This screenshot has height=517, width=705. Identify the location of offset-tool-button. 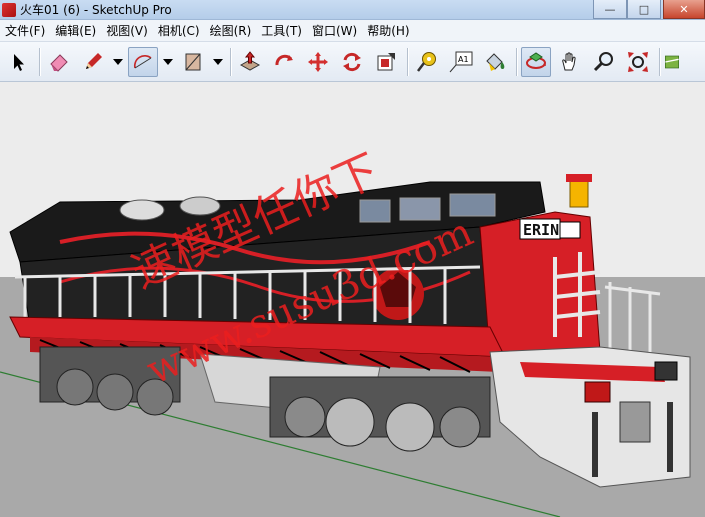
(386, 62).